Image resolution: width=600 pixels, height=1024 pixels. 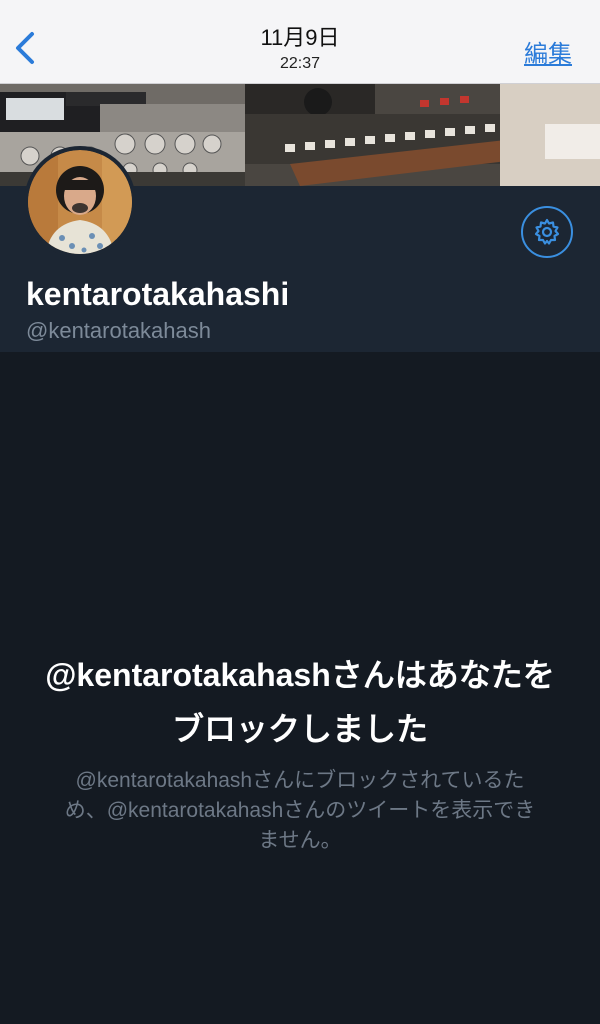 I want to click on blocked-title: @kentarotakahashさんはあなたをブロックしました, so click(x=300, y=702).